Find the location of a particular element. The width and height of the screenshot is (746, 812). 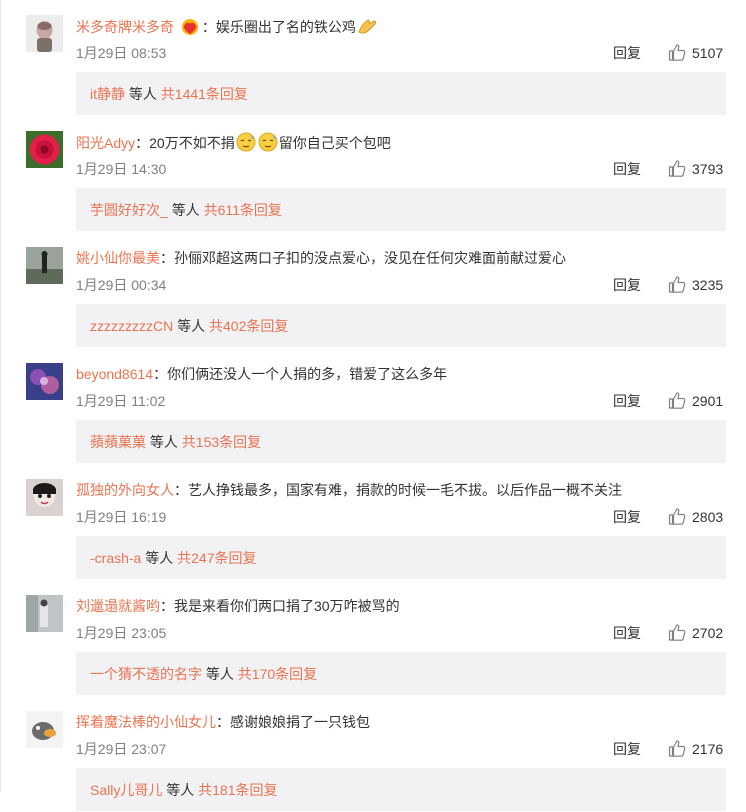

timestamp: 1月29日 14:30 is located at coordinates (121, 169).